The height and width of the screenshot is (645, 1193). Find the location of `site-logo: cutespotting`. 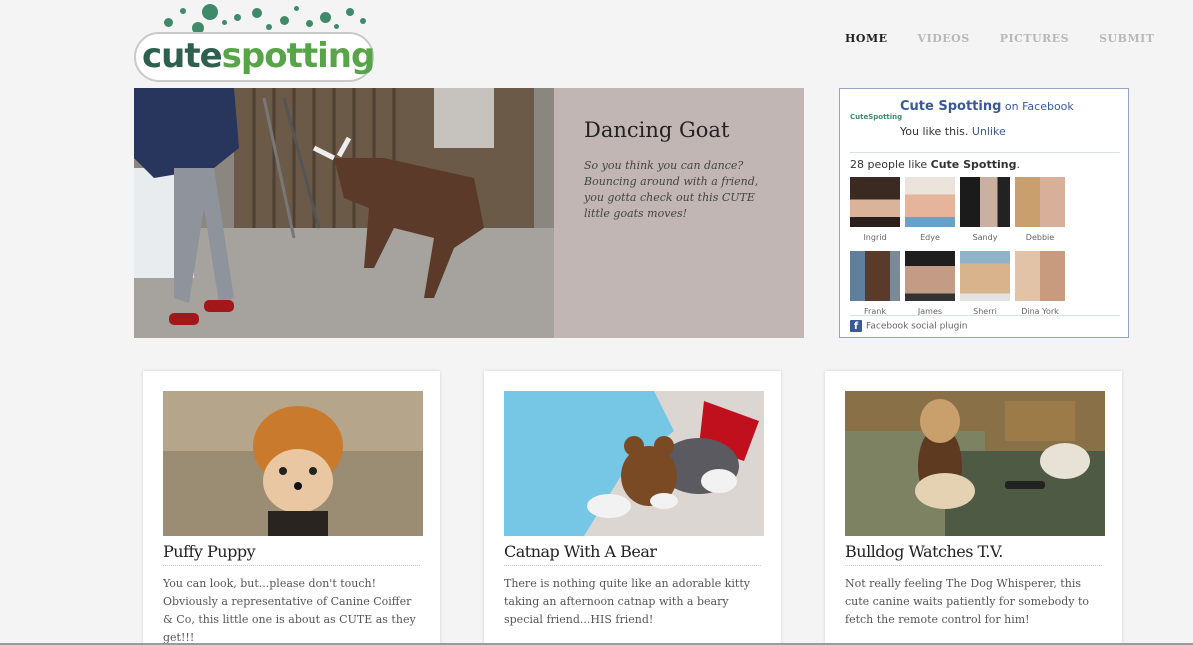

site-logo: cutespotting is located at coordinates (255, 43).